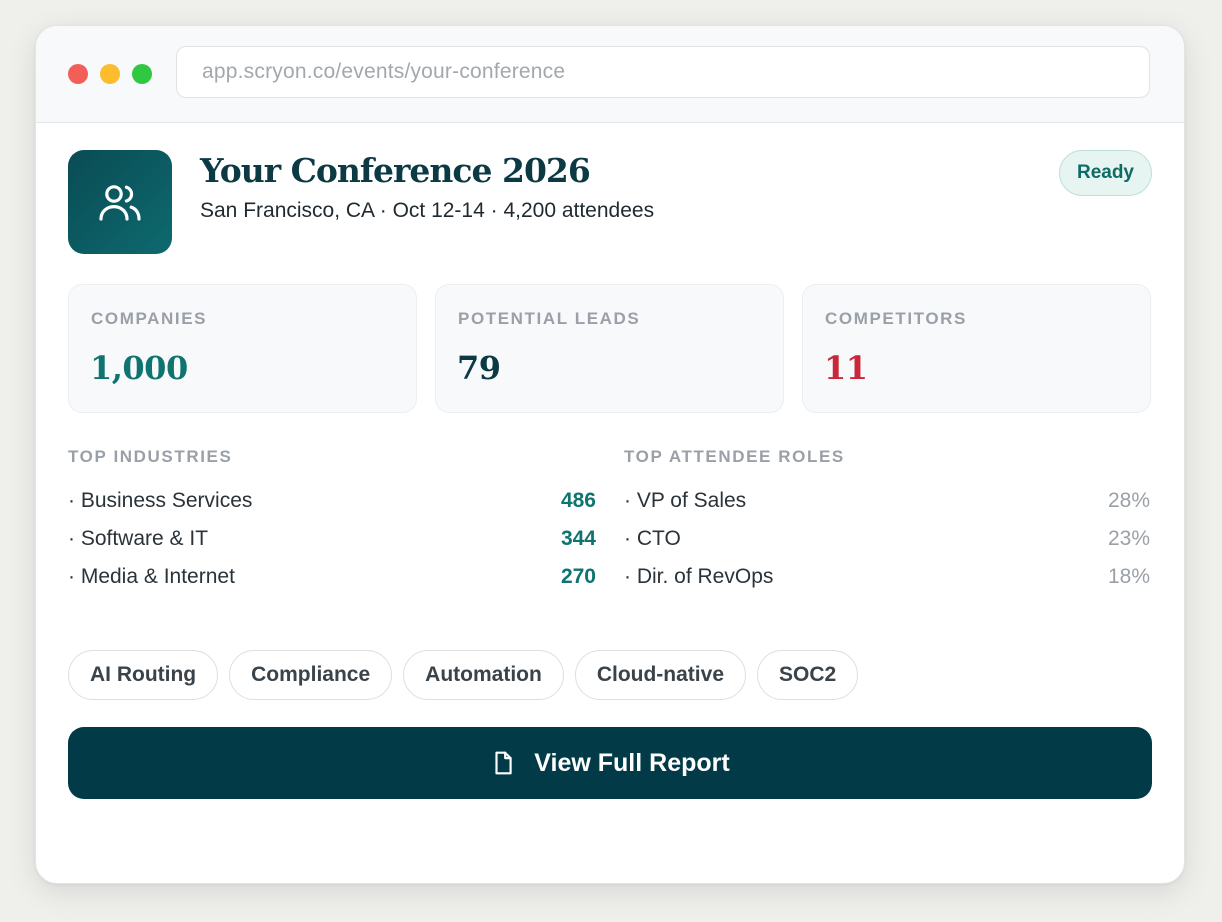 The height and width of the screenshot is (922, 1222). What do you see at coordinates (808, 675) in the screenshot?
I see `tag-soc2: SOC2` at bounding box center [808, 675].